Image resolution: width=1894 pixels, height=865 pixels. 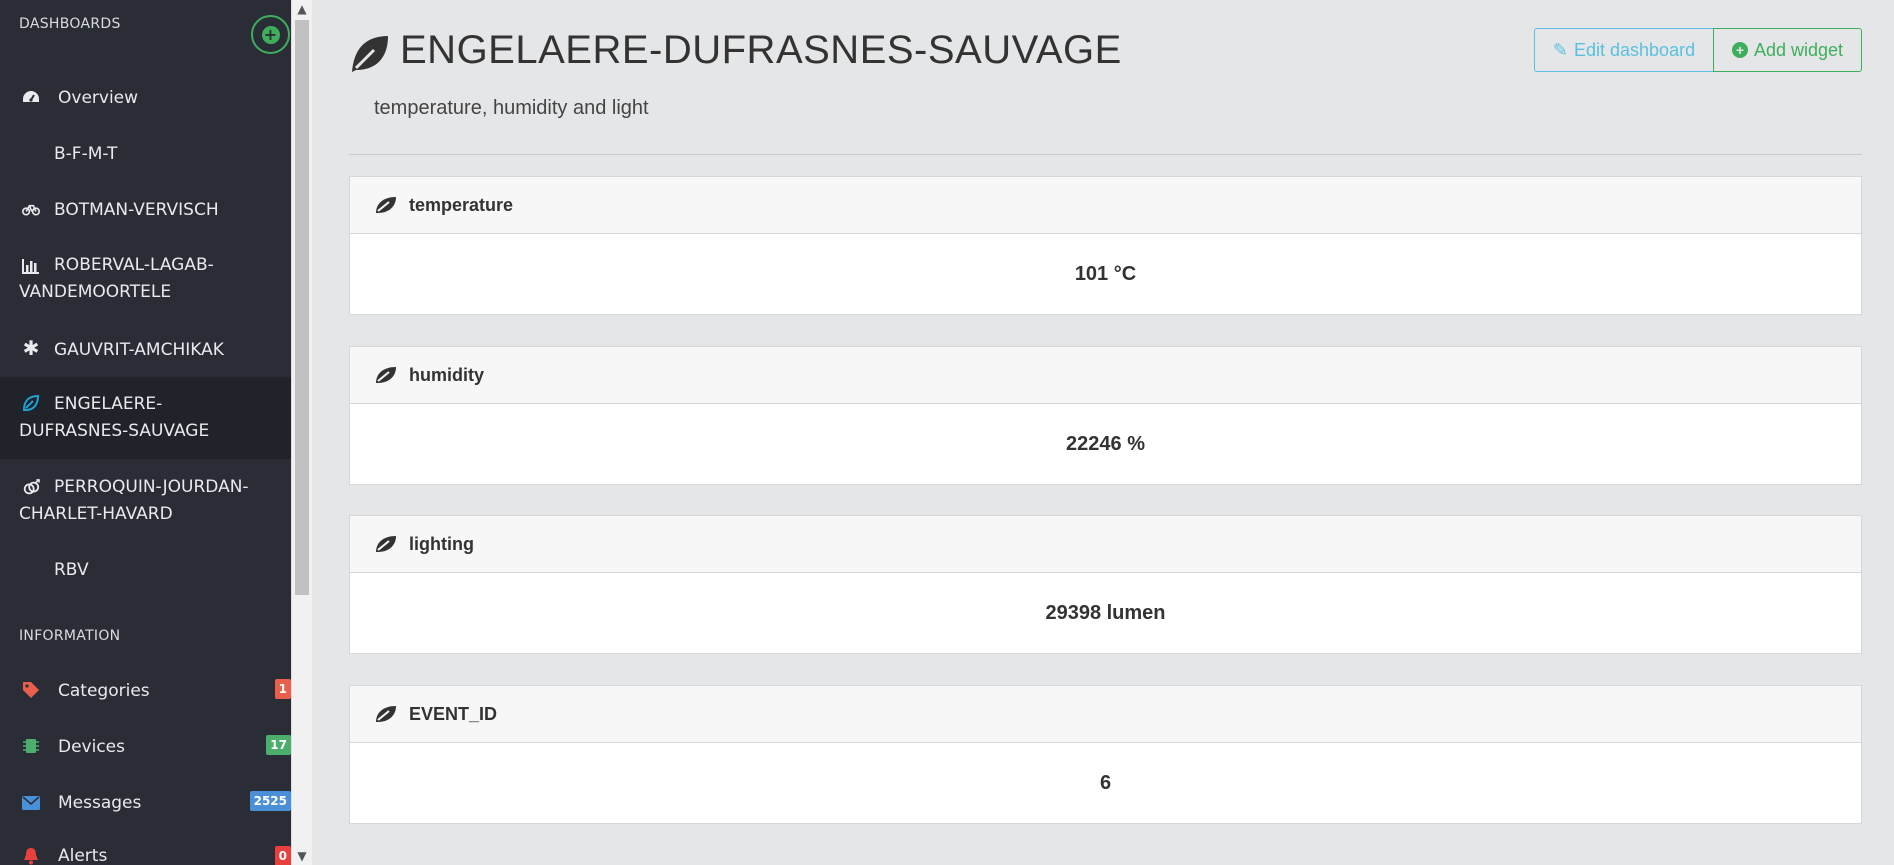 I want to click on sidebar-item-label: Devices, so click(x=91, y=747).